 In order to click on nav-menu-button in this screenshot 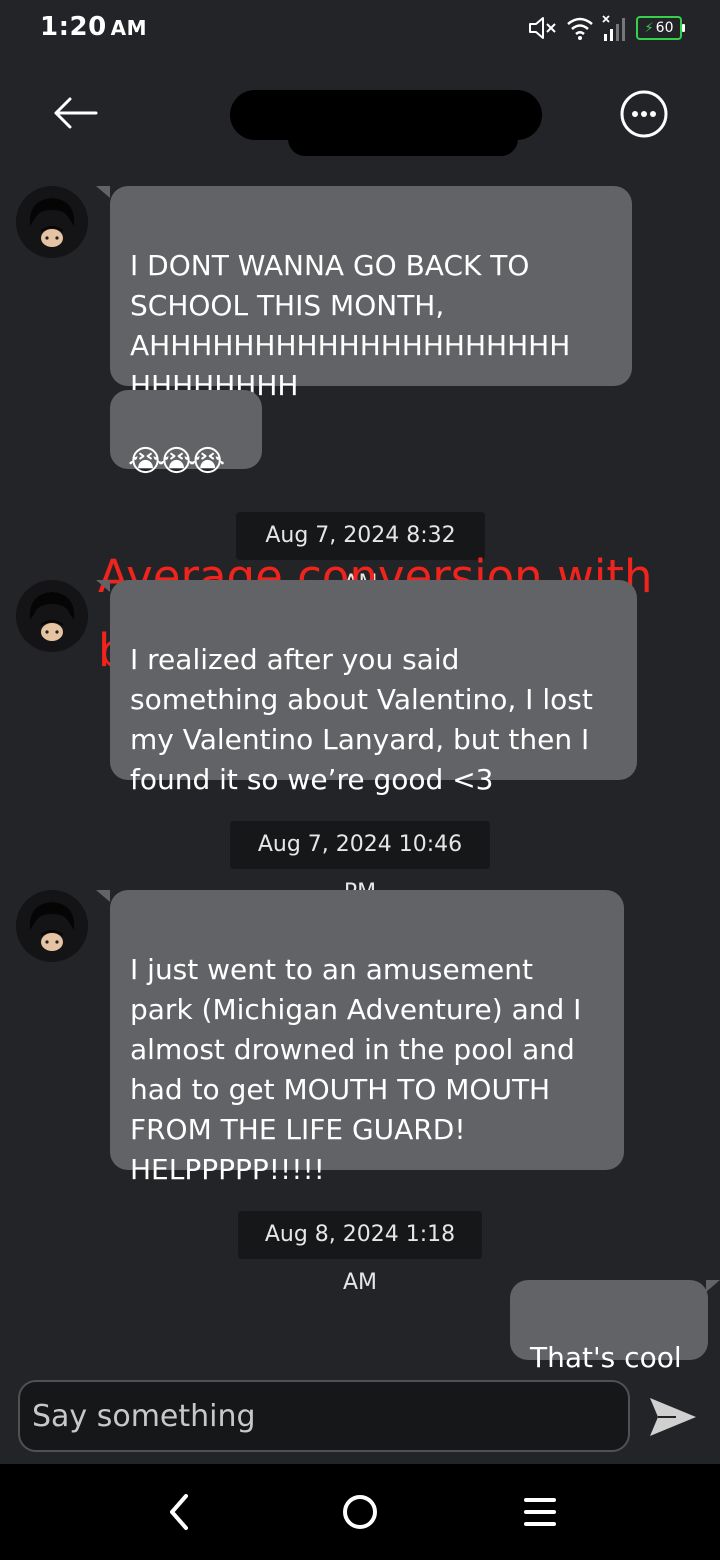, I will do `click(540, 1512)`.